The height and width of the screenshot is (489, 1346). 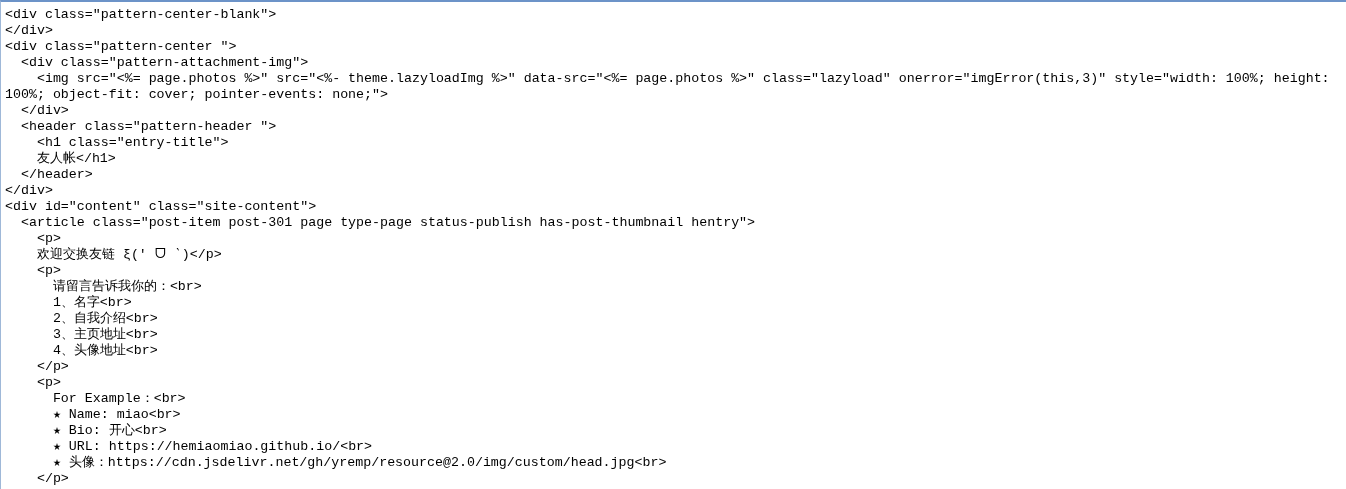 What do you see at coordinates (212, 447) in the screenshot?
I see `code-line: ★ URL: https://hemiaomiao.github.io/<br>` at bounding box center [212, 447].